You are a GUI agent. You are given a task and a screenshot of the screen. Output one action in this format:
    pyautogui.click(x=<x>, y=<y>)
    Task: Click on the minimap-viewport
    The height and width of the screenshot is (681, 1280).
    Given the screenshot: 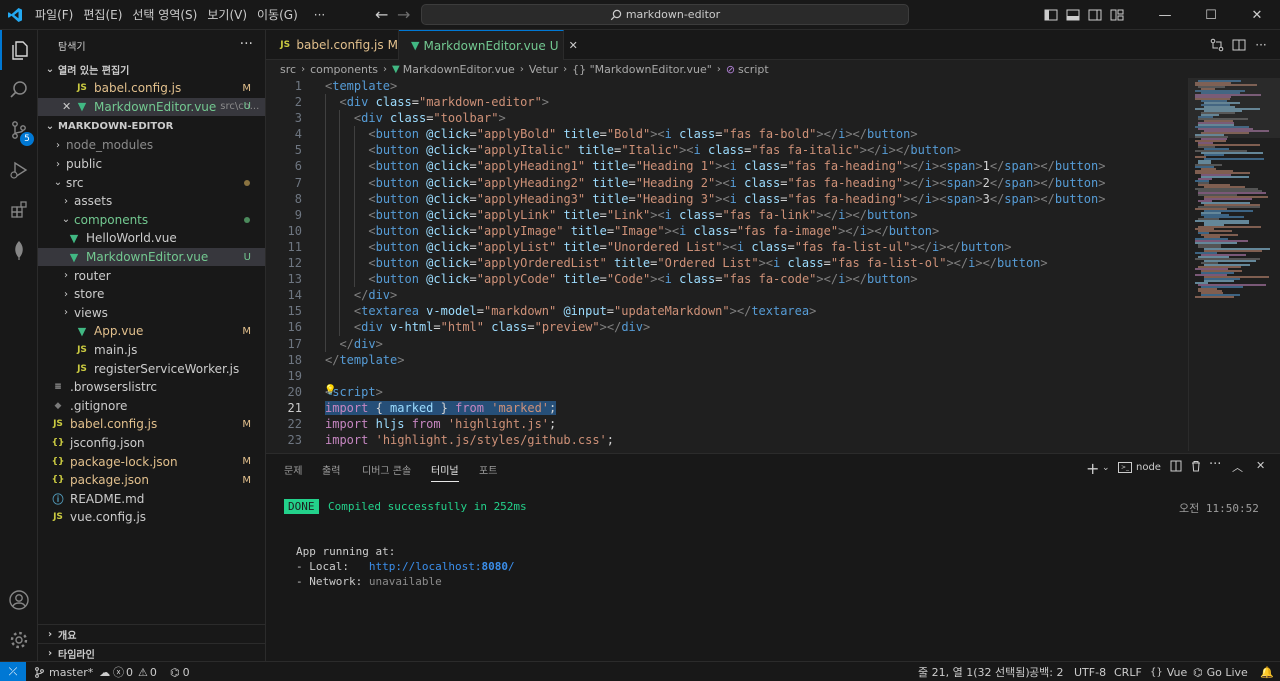 What is the action you would take?
    pyautogui.click(x=1234, y=108)
    